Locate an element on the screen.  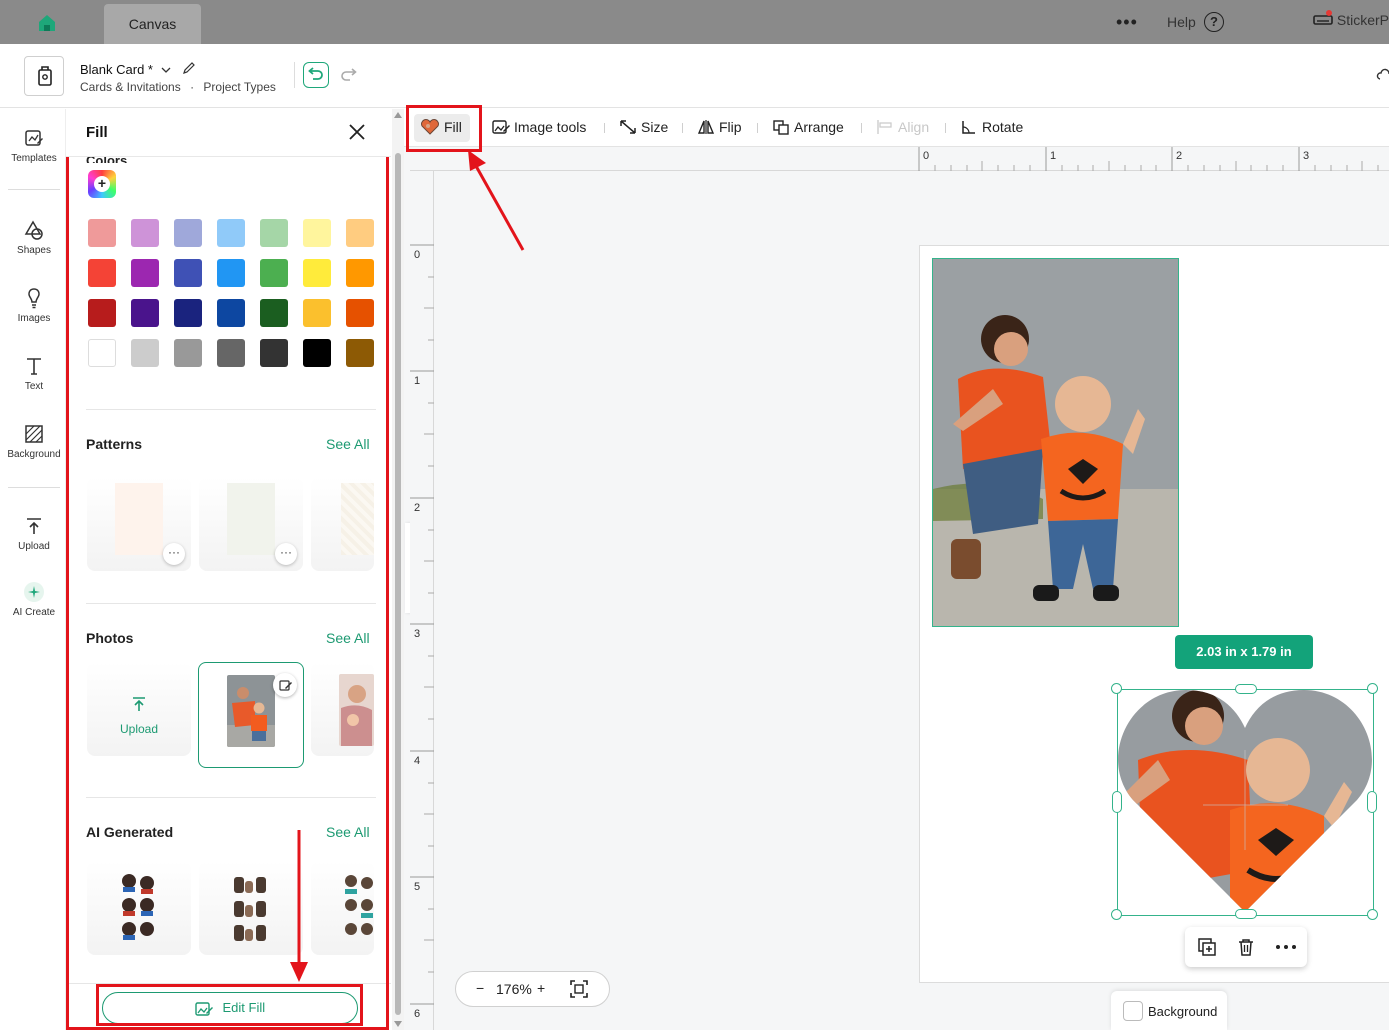
pencil-icon is located at coordinates (189, 68).